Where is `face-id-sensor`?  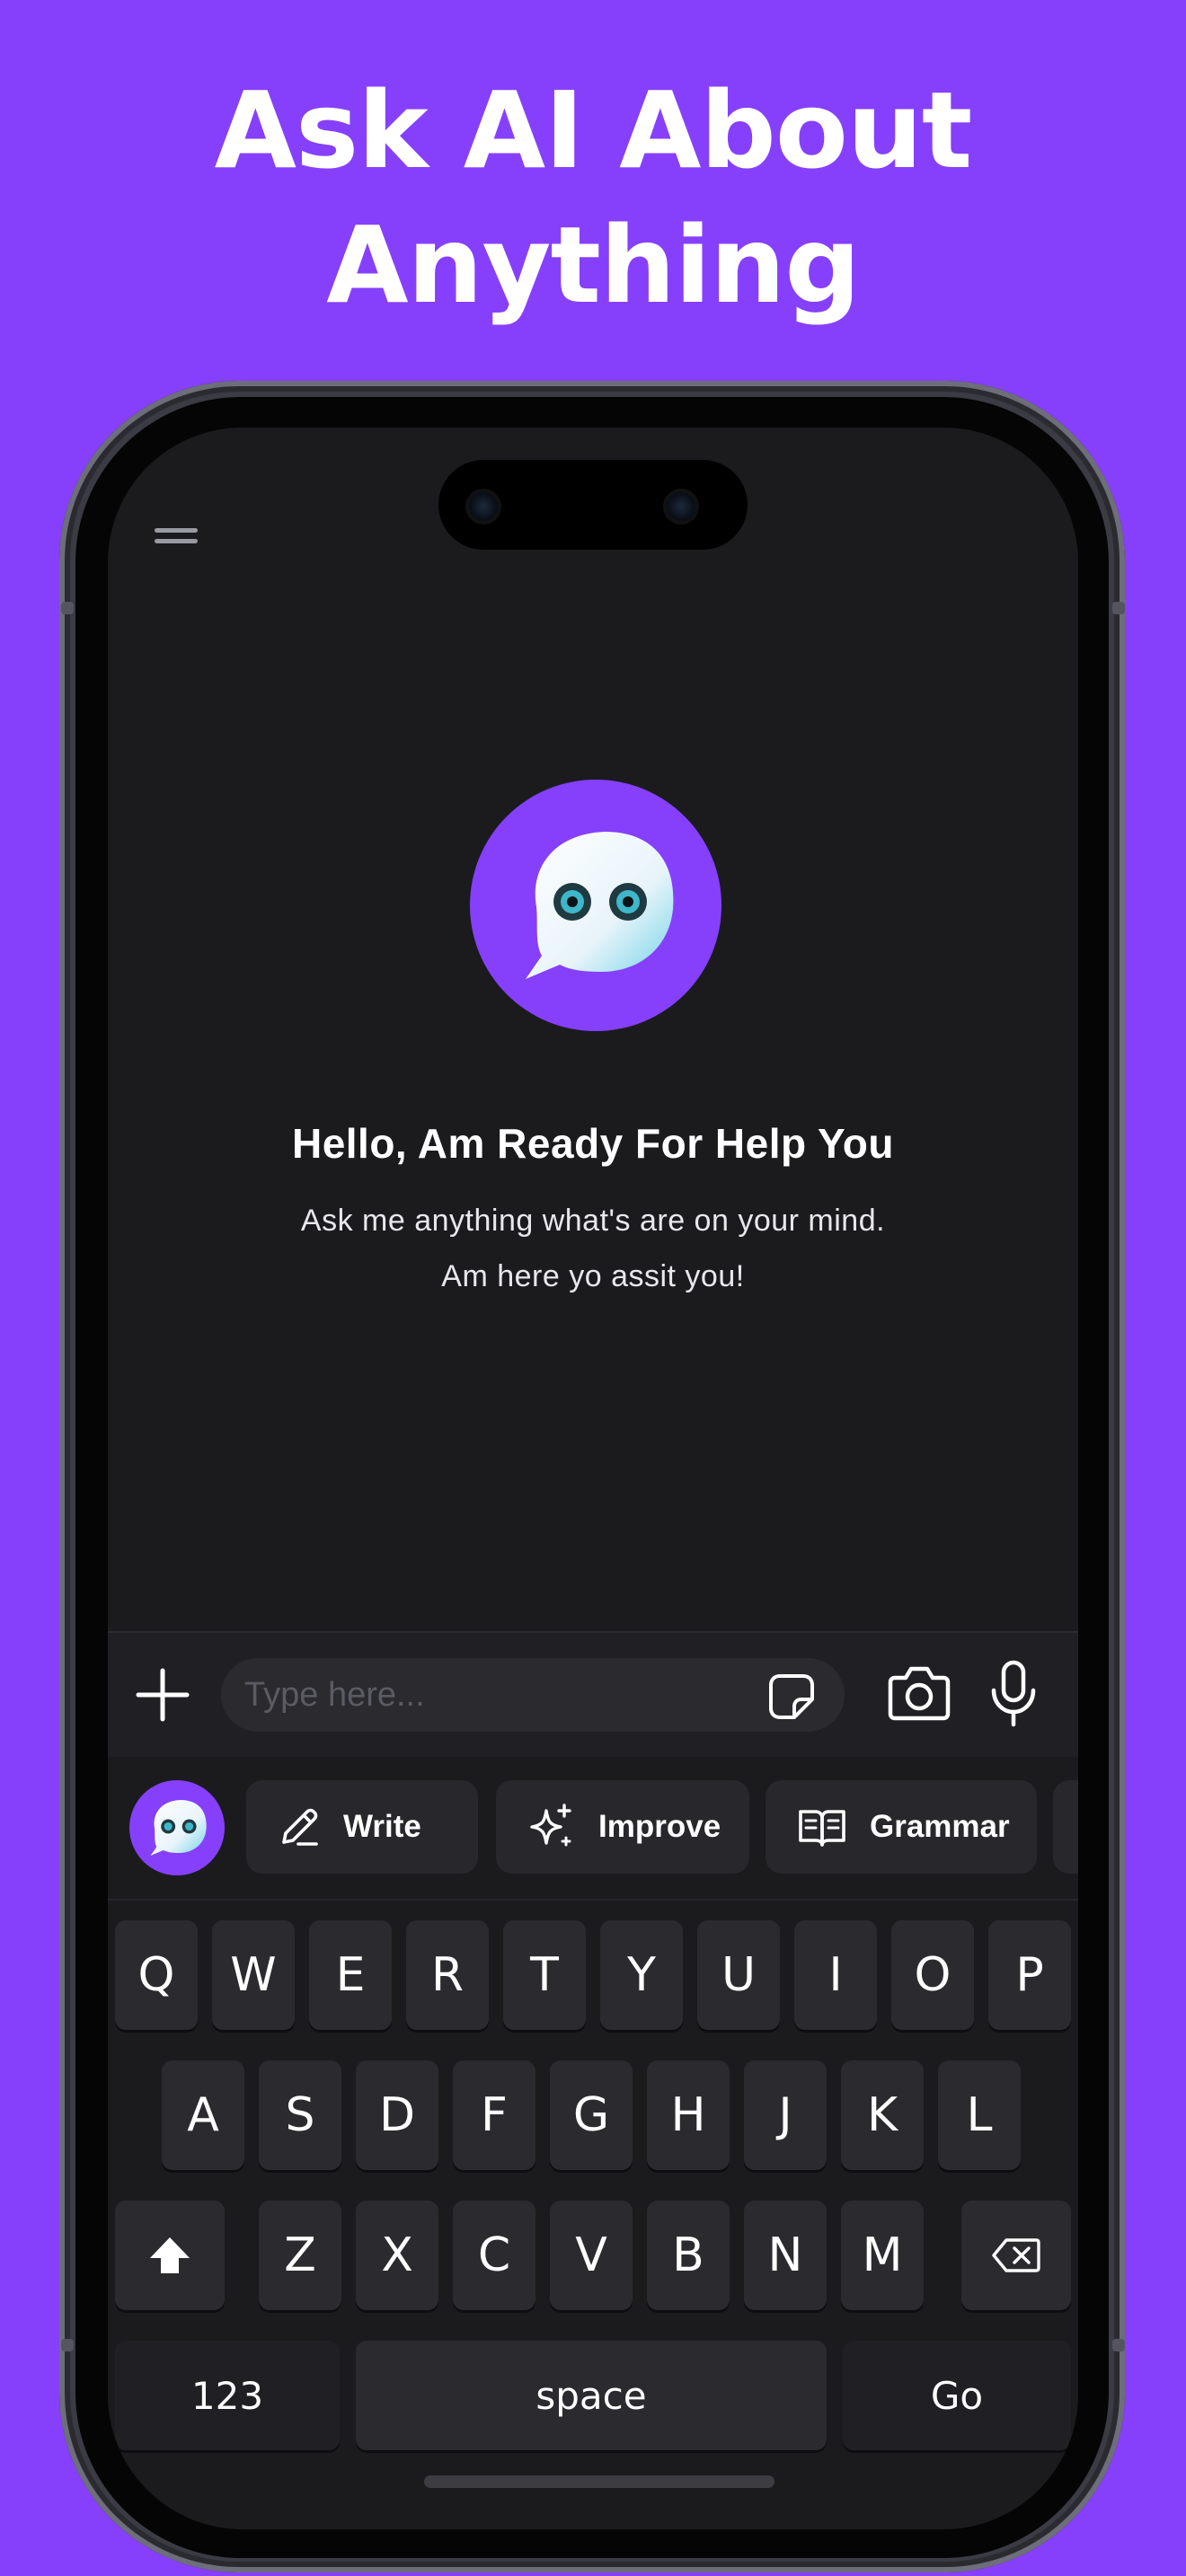
face-id-sensor is located at coordinates (681, 507).